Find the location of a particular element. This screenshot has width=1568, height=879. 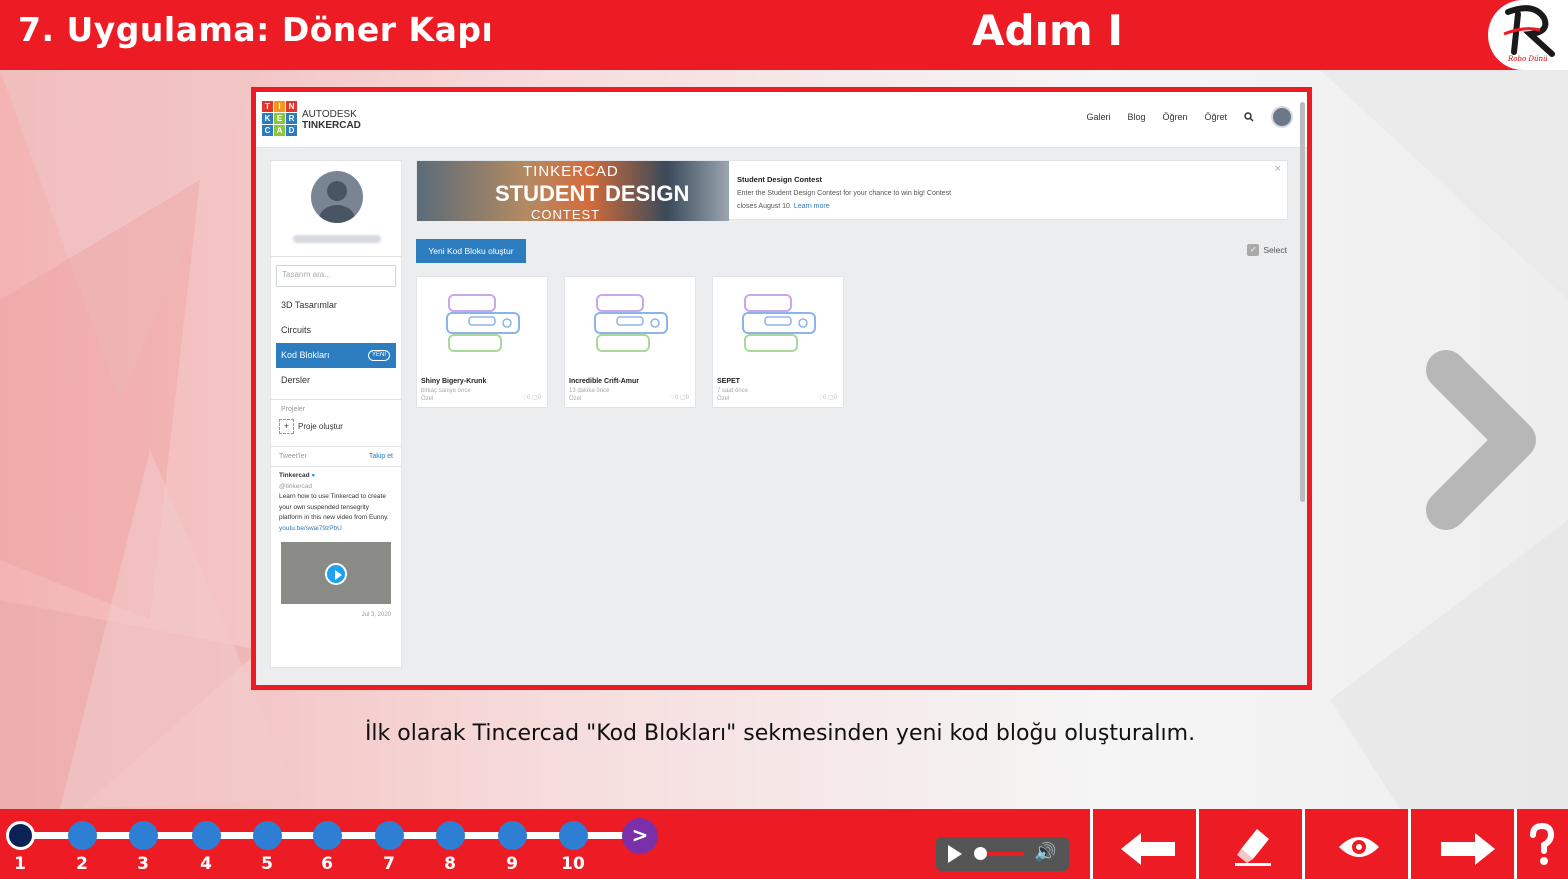

progress-next-button: > is located at coordinates (640, 836).